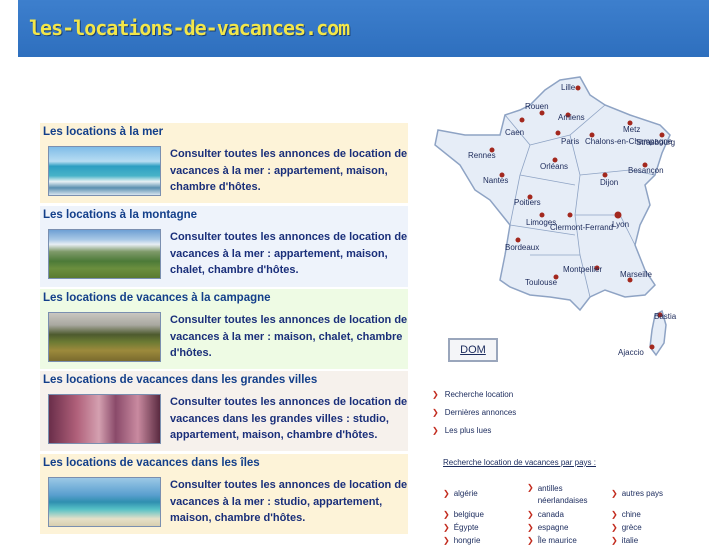 The image size is (727, 545). I want to click on city-label-poitiers: Poitiers, so click(527, 202).